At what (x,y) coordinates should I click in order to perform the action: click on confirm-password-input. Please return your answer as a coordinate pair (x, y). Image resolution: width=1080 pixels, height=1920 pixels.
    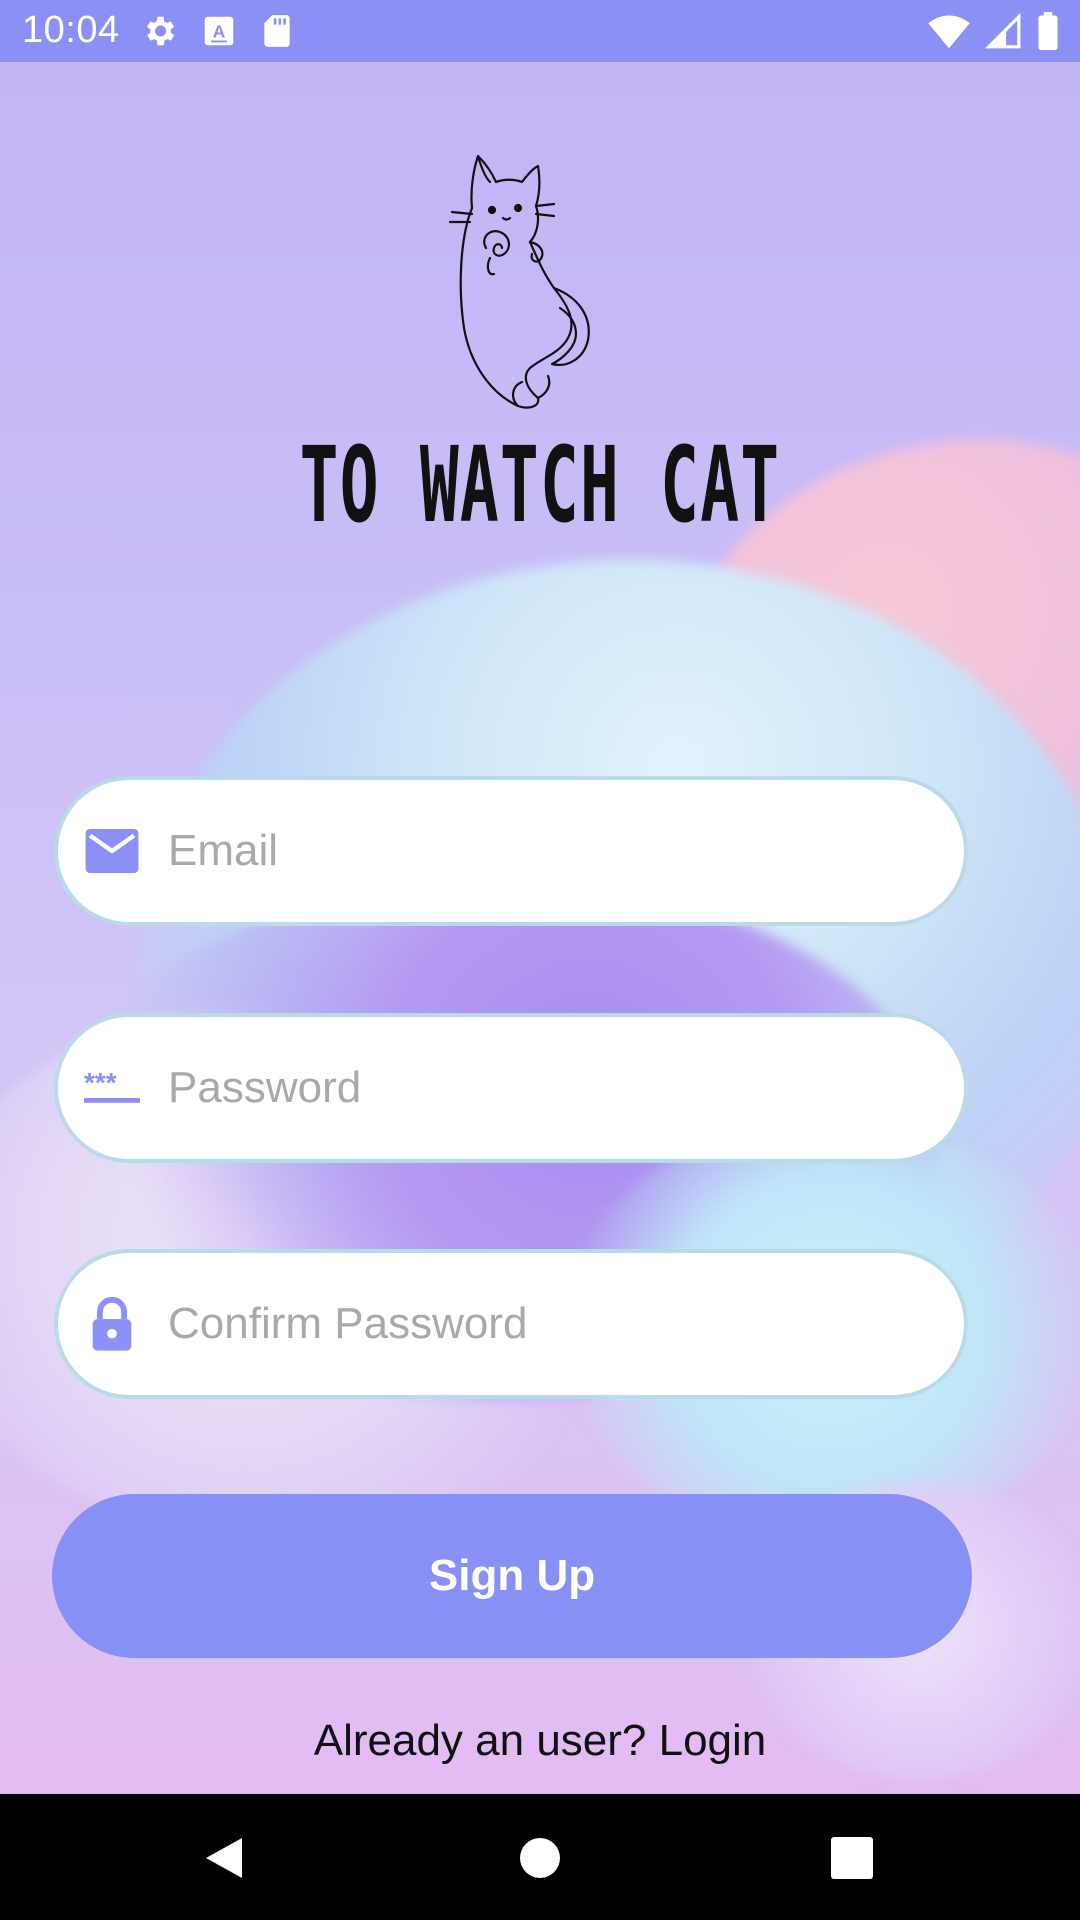
    Looking at the image, I should click on (550, 1324).